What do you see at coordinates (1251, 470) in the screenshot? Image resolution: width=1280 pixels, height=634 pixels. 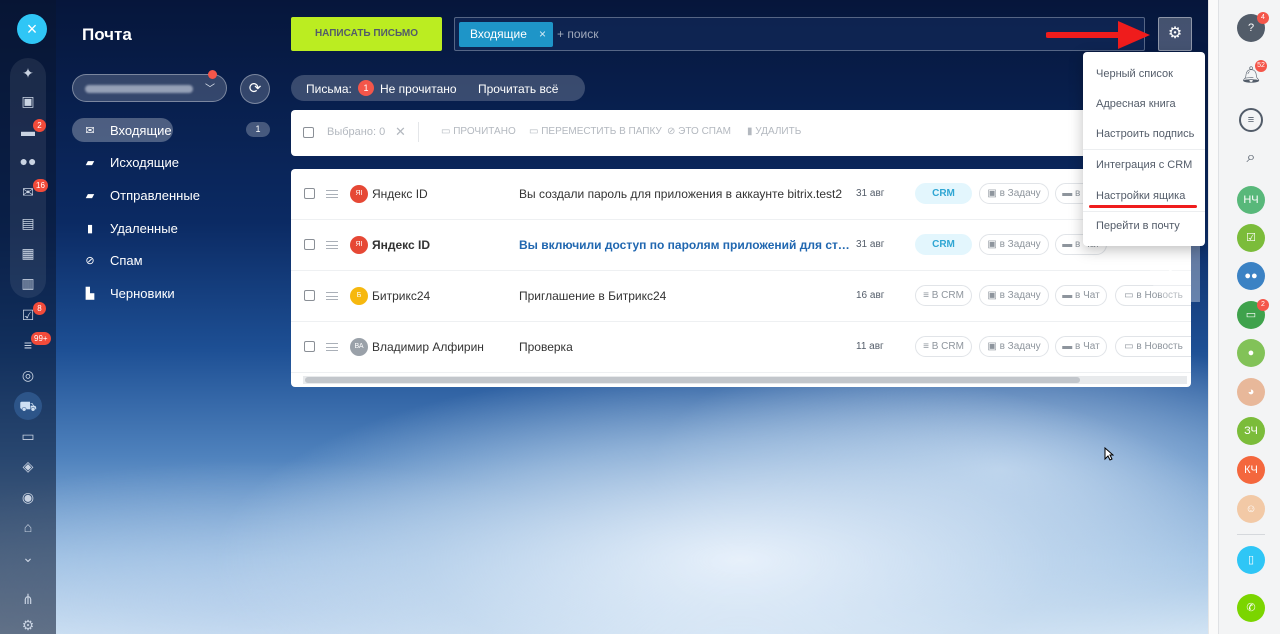 I see `avatar: КЧ` at bounding box center [1251, 470].